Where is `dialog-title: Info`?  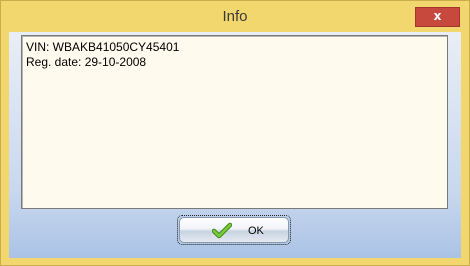 dialog-title: Info is located at coordinates (235, 16).